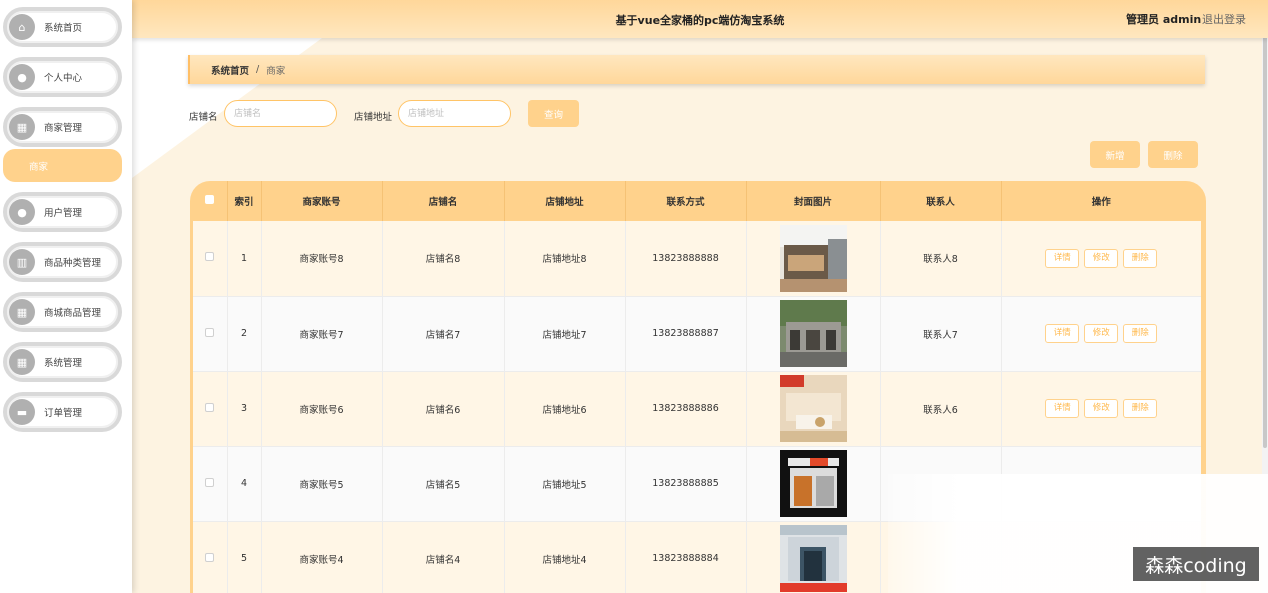 The height and width of the screenshot is (593, 1268). What do you see at coordinates (1196, 564) in the screenshot?
I see `watermark: 森森coding` at bounding box center [1196, 564].